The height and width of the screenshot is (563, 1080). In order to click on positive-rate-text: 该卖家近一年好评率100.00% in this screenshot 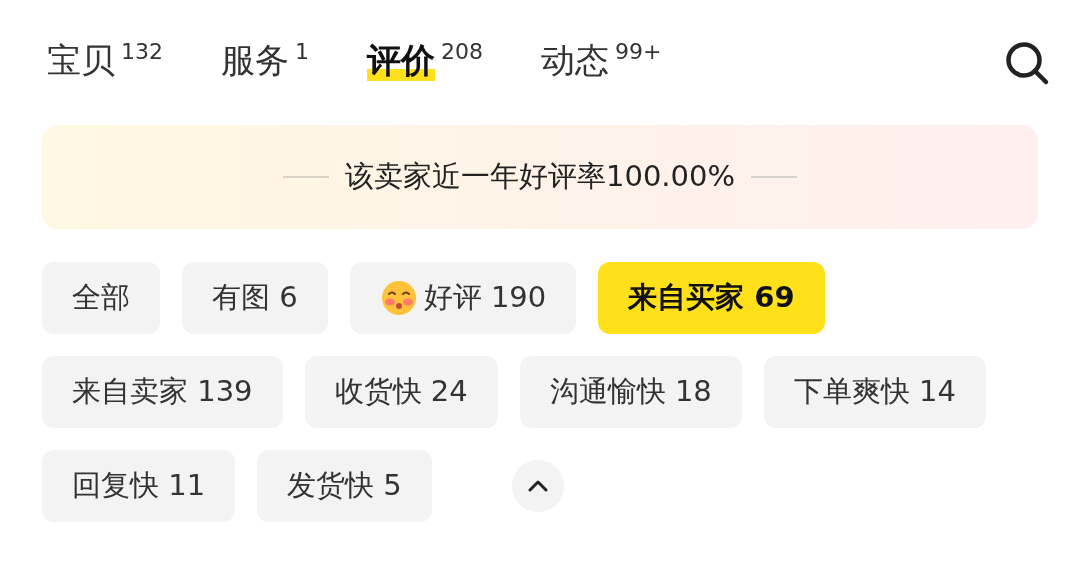, I will do `click(540, 177)`.